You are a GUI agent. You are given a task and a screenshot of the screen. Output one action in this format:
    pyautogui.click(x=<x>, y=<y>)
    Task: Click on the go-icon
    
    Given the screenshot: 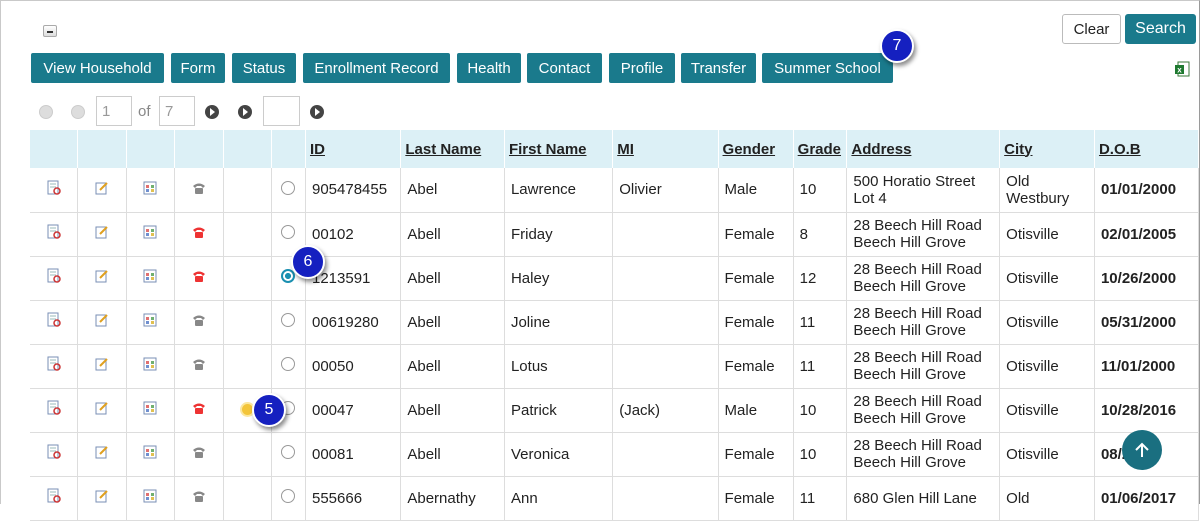 What is the action you would take?
    pyautogui.click(x=317, y=112)
    